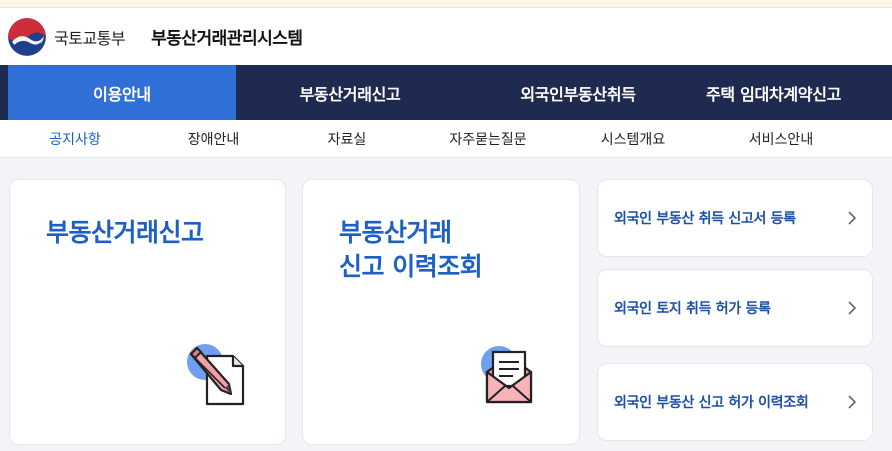 This screenshot has height=451, width=892. What do you see at coordinates (213, 139) in the screenshot?
I see `subnav-item-outage: 장애안내` at bounding box center [213, 139].